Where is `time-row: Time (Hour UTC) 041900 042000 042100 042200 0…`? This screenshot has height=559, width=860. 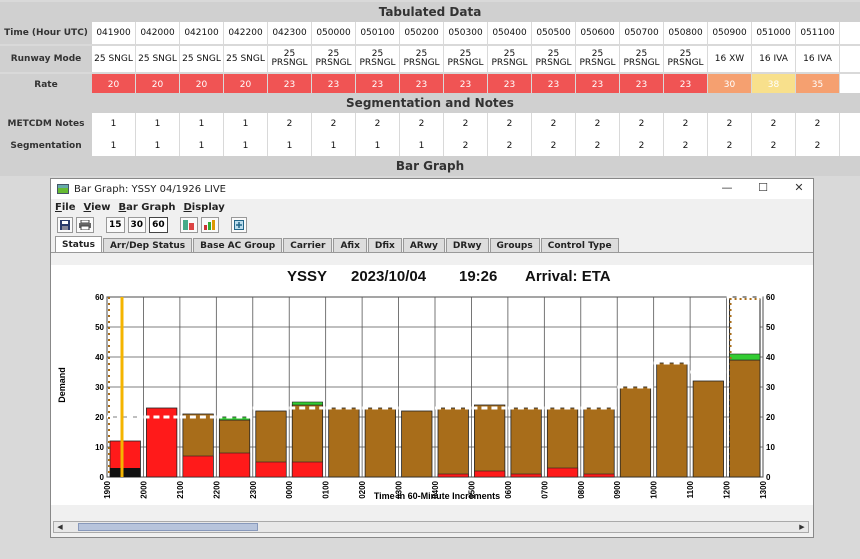
time-row: Time (Hour UTC) 041900 042000 042100 042200 0… is located at coordinates (430, 33).